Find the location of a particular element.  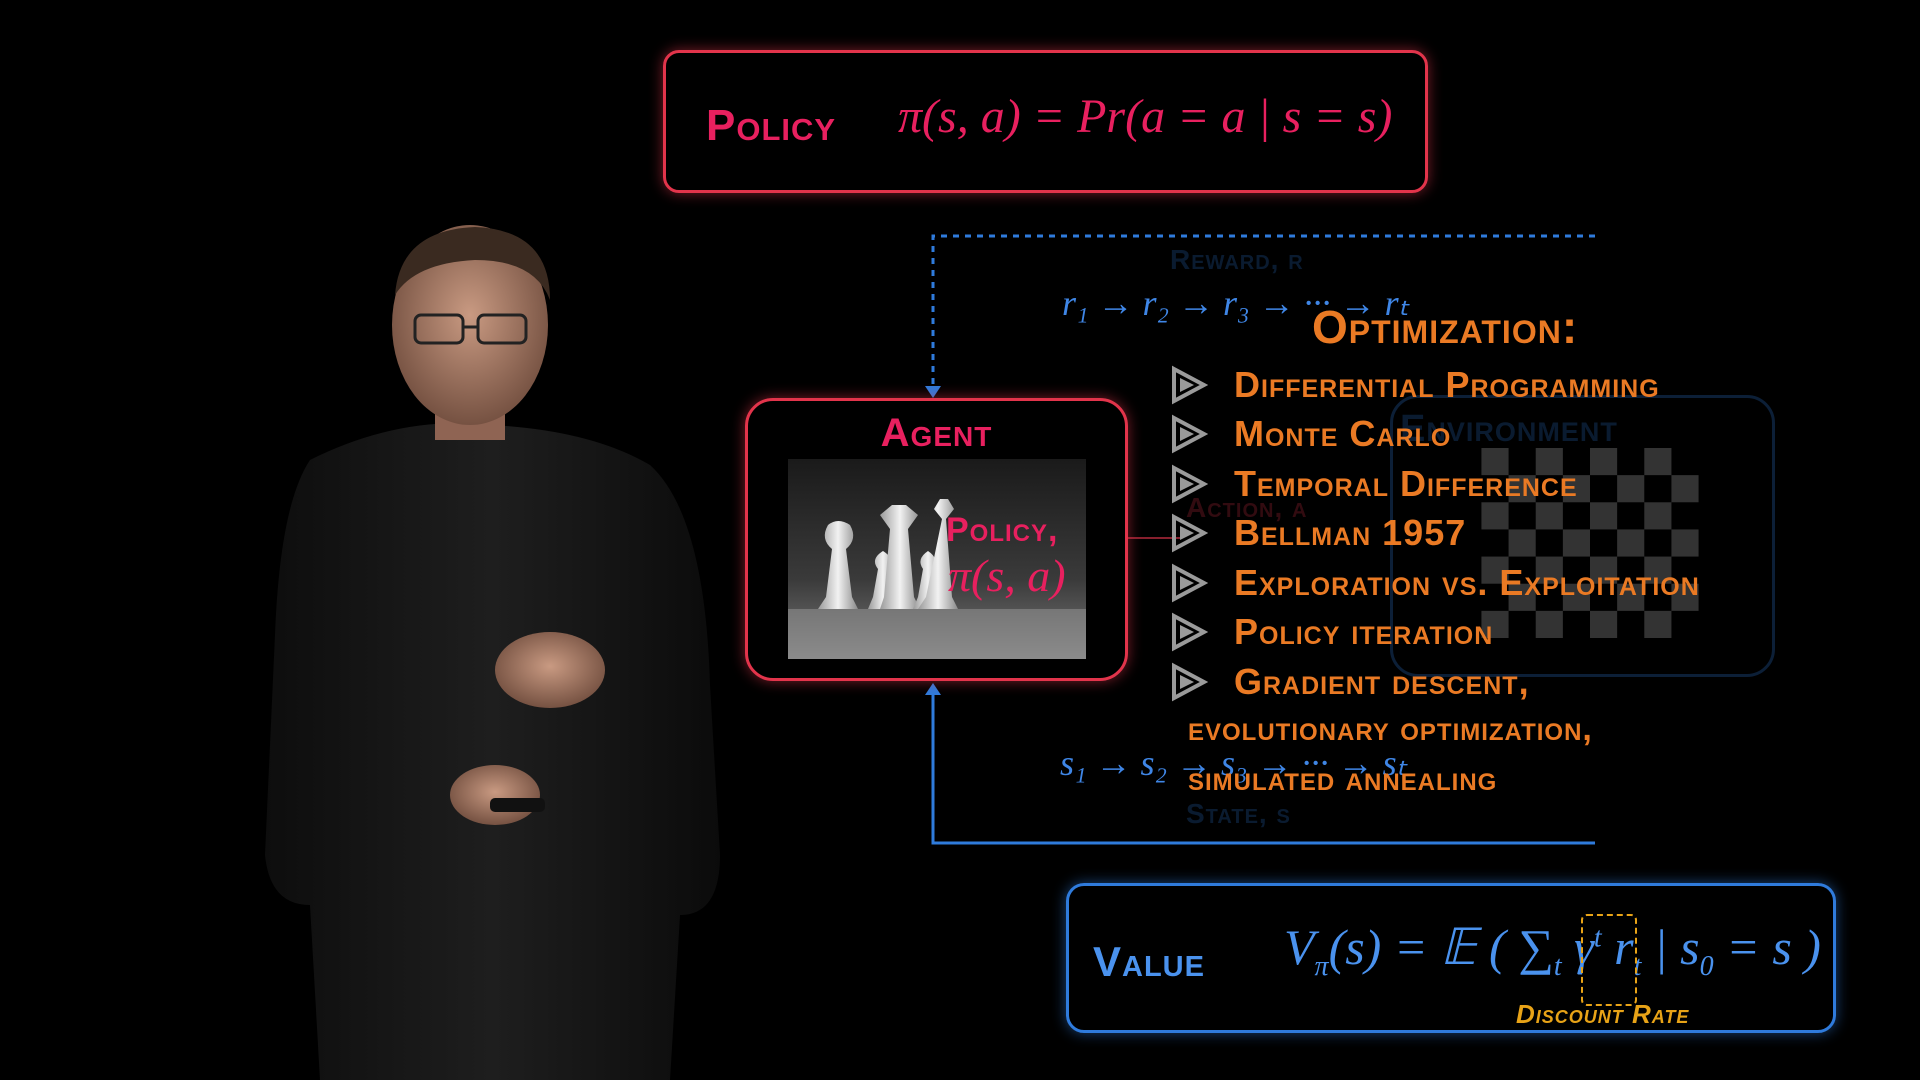

list-item: Gradient descent, is located at coordinates (1434, 682).